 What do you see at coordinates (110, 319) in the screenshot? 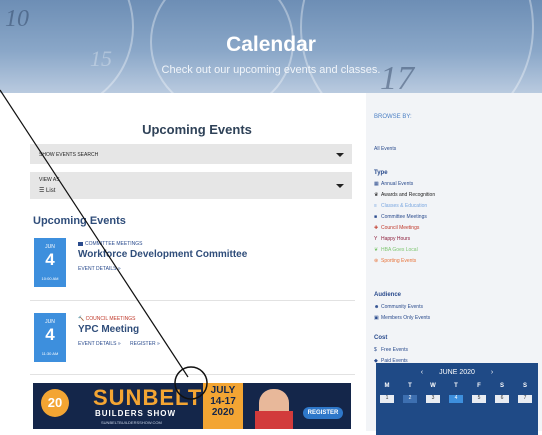
I see `event-category-label: COUNCIL MEETINGS` at bounding box center [110, 319].